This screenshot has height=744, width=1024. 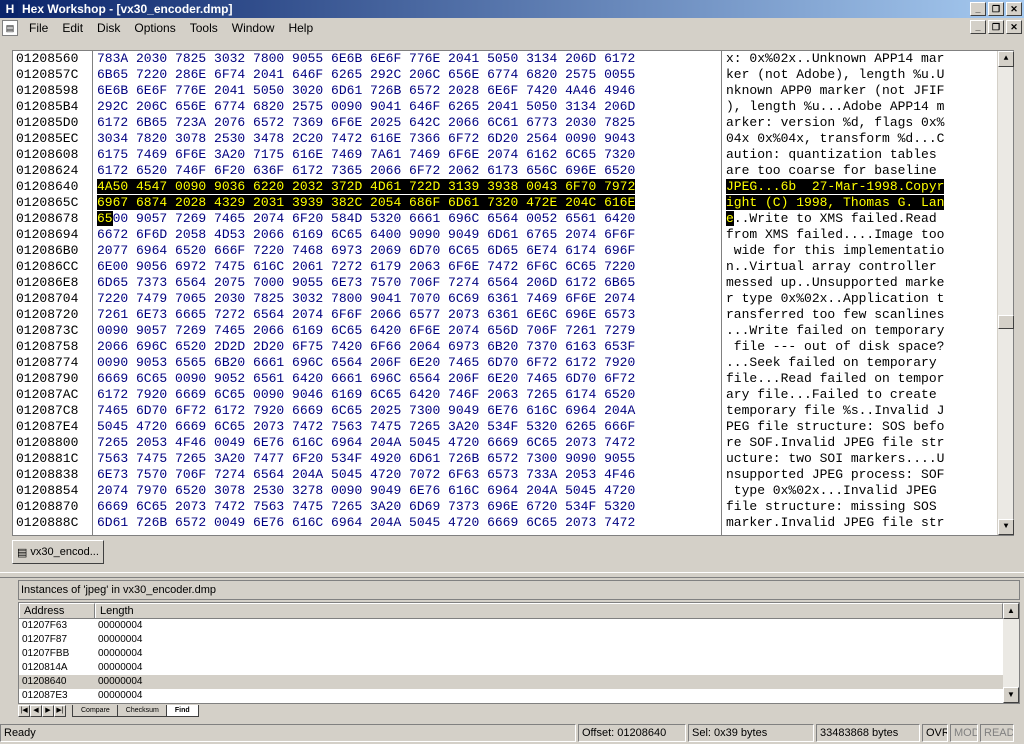 What do you see at coordinates (154, 28) in the screenshot?
I see `menu-options: Options` at bounding box center [154, 28].